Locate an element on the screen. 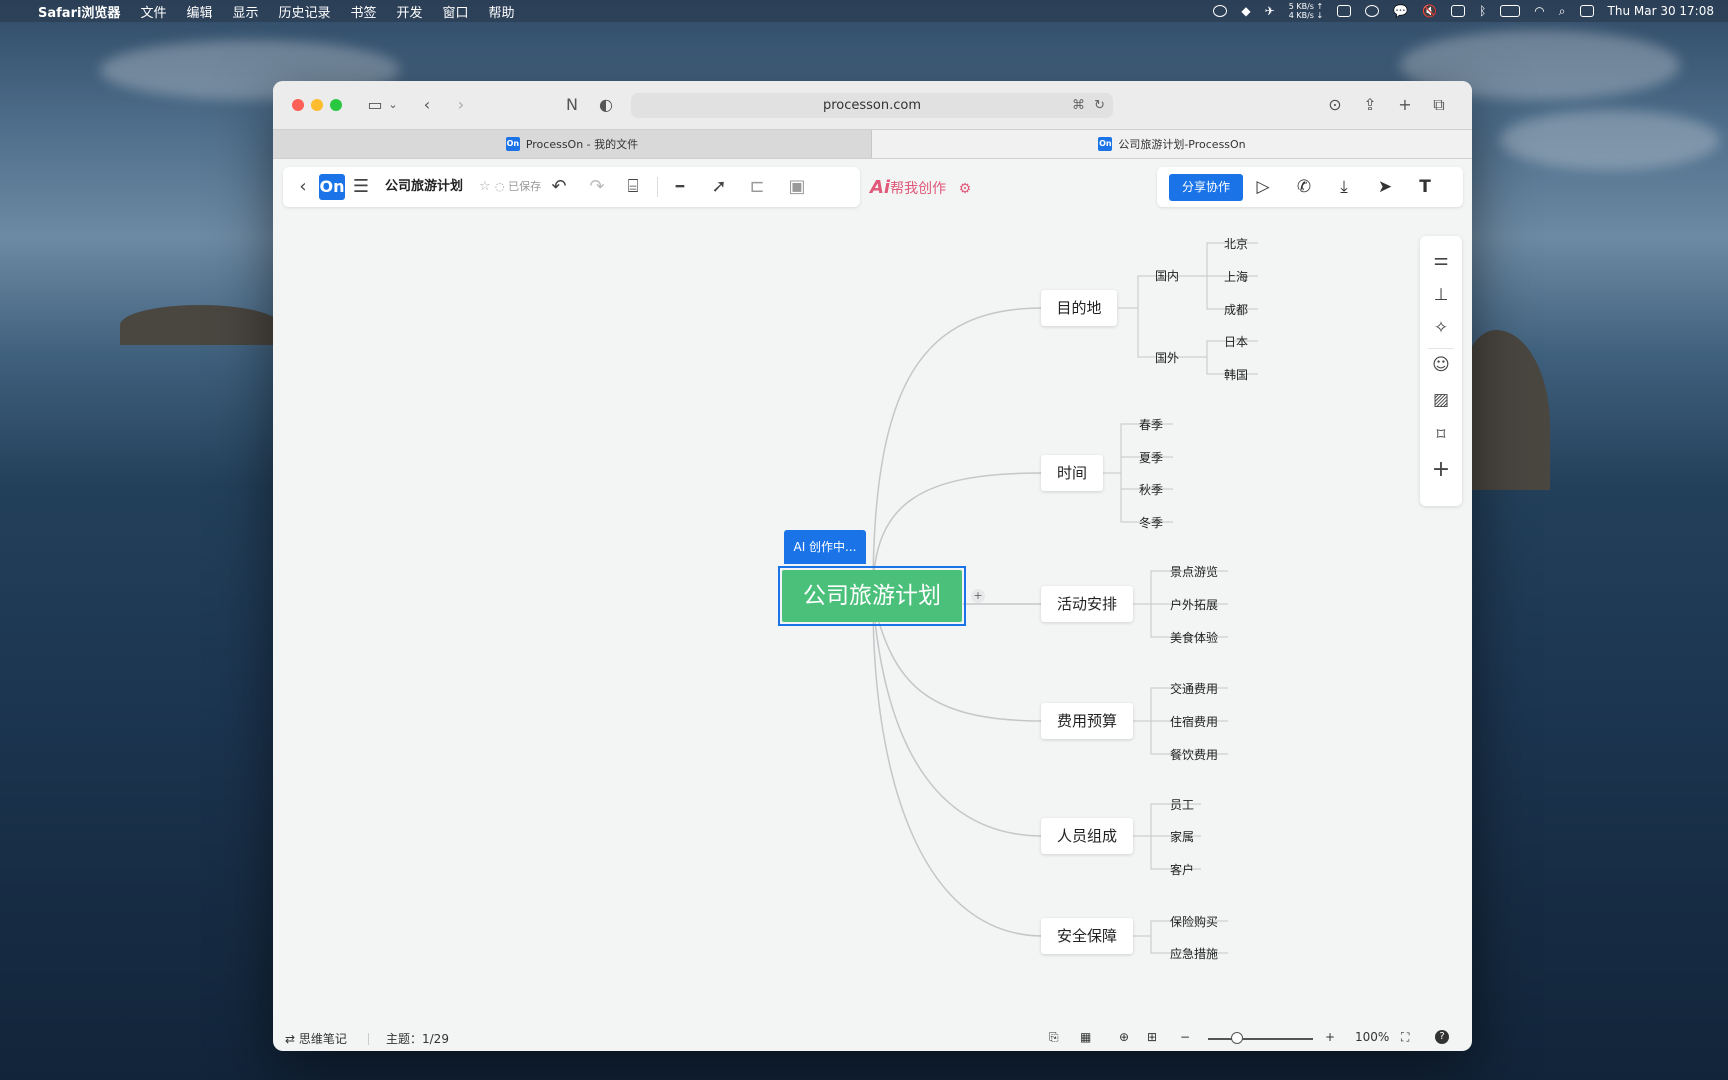 The height and width of the screenshot is (1080, 1728). zoom-slider-track is located at coordinates (1260, 1039).